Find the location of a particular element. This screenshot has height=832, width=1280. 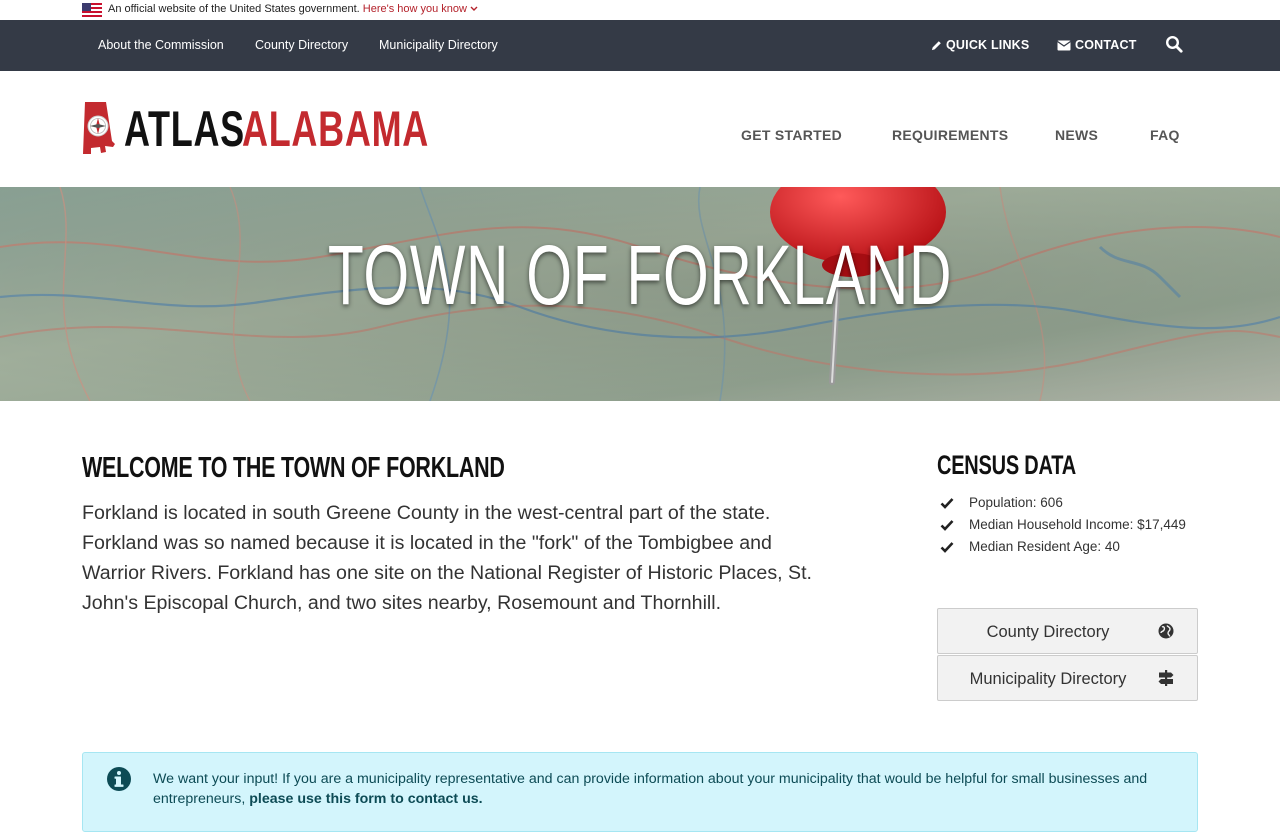

nav-news: NEWS is located at coordinates (1076, 129).